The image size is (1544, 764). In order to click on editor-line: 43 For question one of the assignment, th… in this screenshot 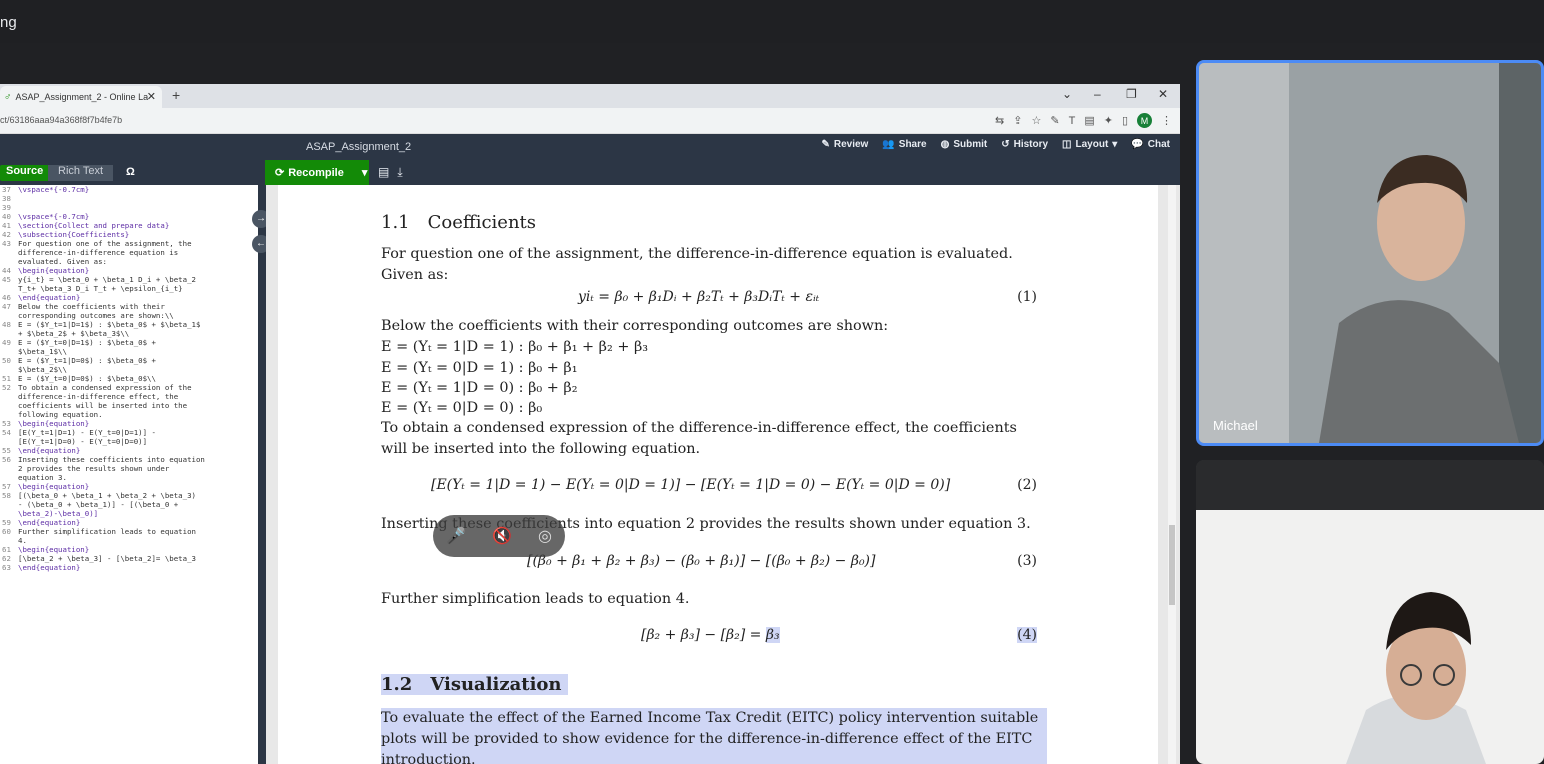, I will do `click(129, 243)`.